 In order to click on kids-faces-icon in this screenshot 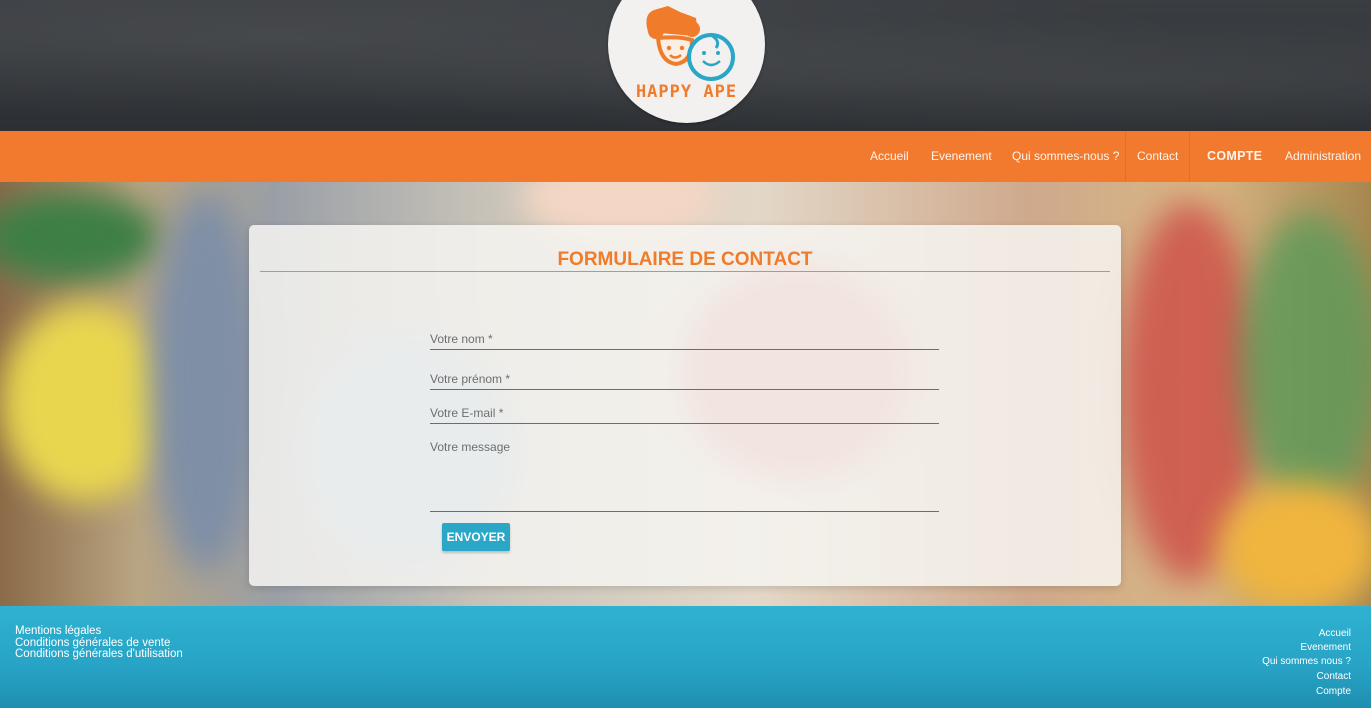, I will do `click(690, 43)`.